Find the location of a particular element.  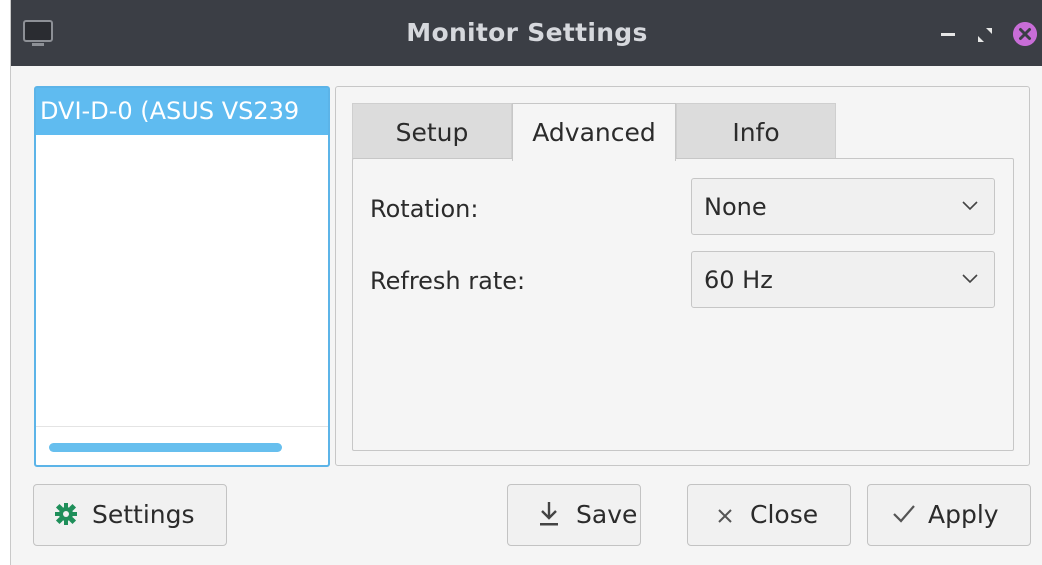

close-button-label: Close is located at coordinates (784, 514).